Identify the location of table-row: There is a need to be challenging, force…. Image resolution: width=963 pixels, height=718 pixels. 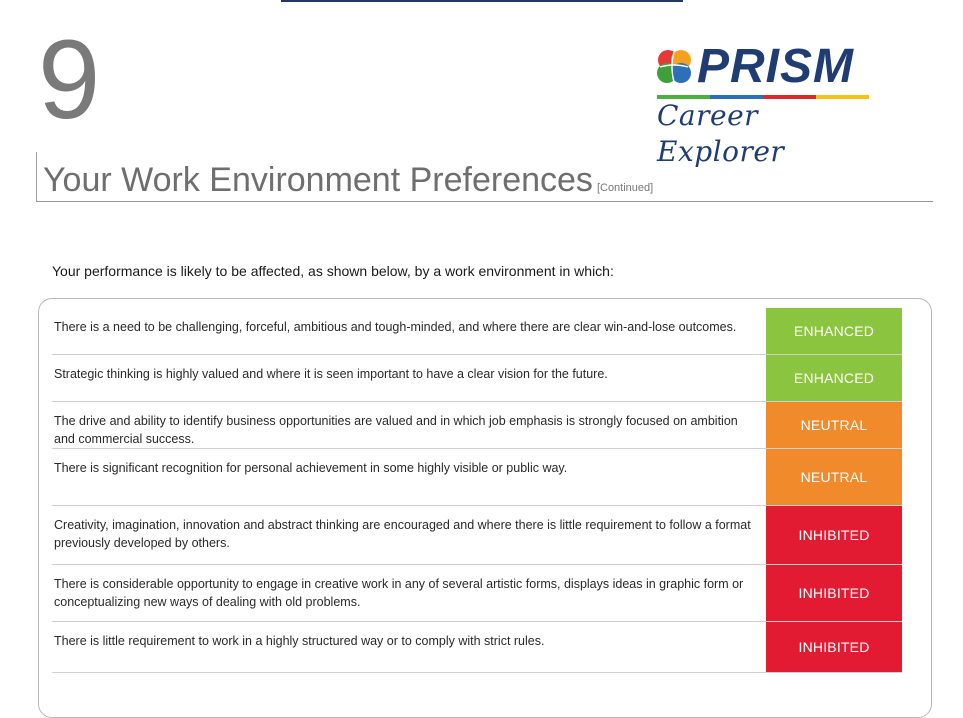
(477, 331).